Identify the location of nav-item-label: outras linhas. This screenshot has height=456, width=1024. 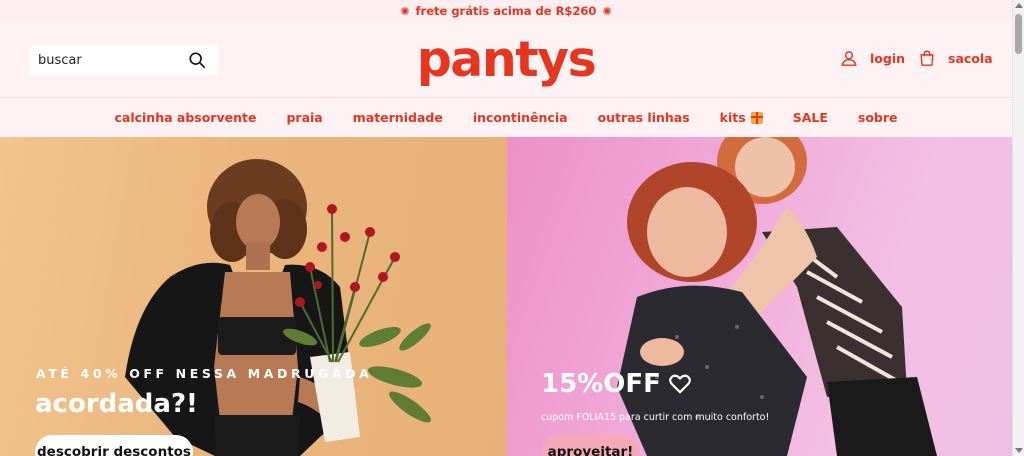
(643, 117).